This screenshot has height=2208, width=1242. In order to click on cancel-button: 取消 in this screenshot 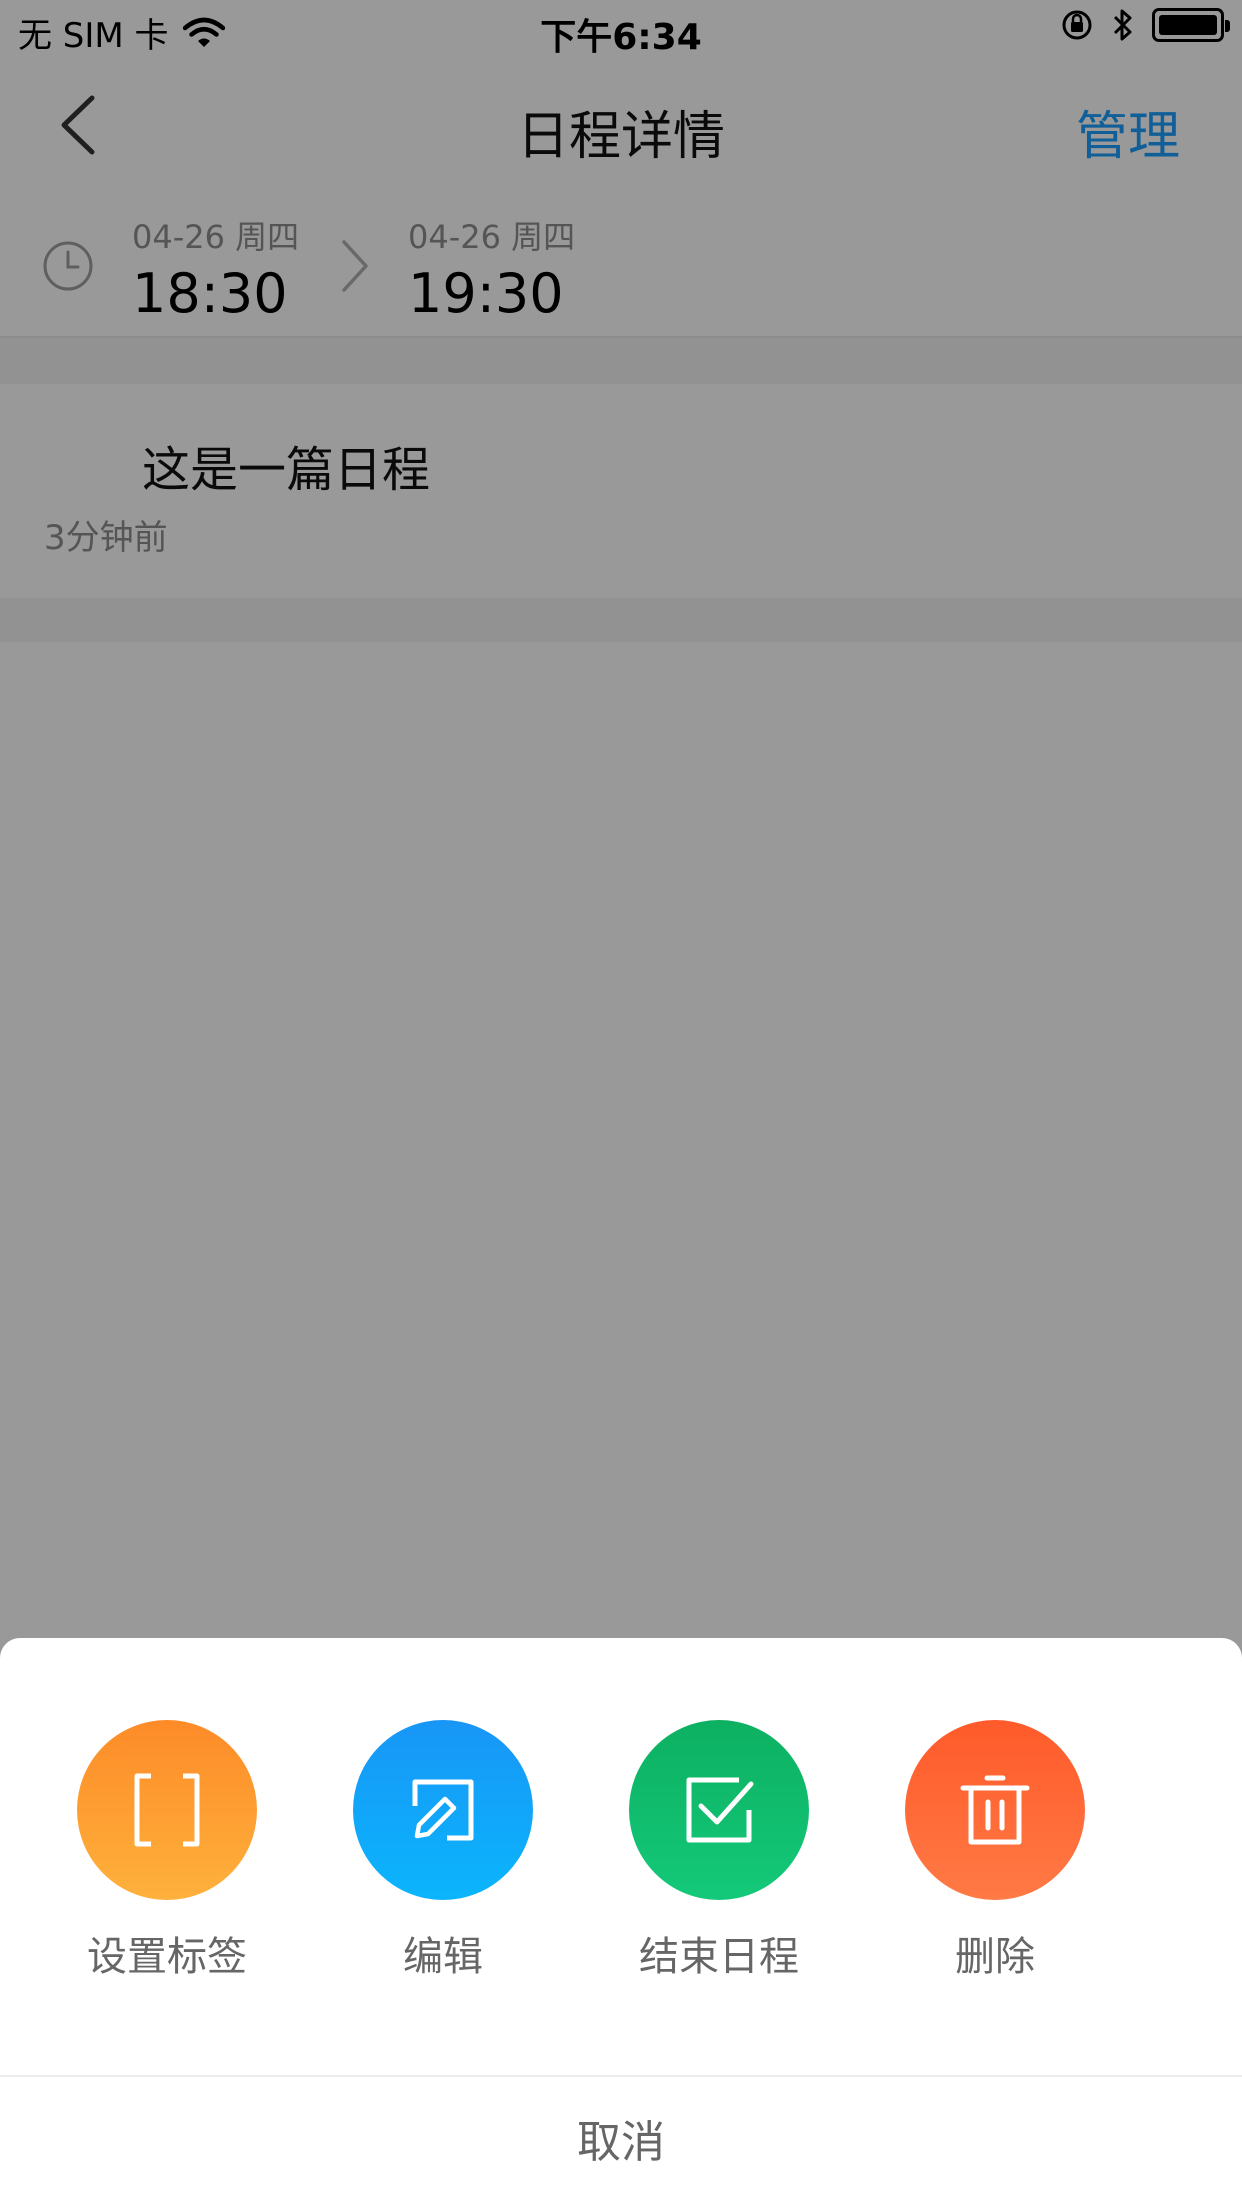, I will do `click(621, 2142)`.